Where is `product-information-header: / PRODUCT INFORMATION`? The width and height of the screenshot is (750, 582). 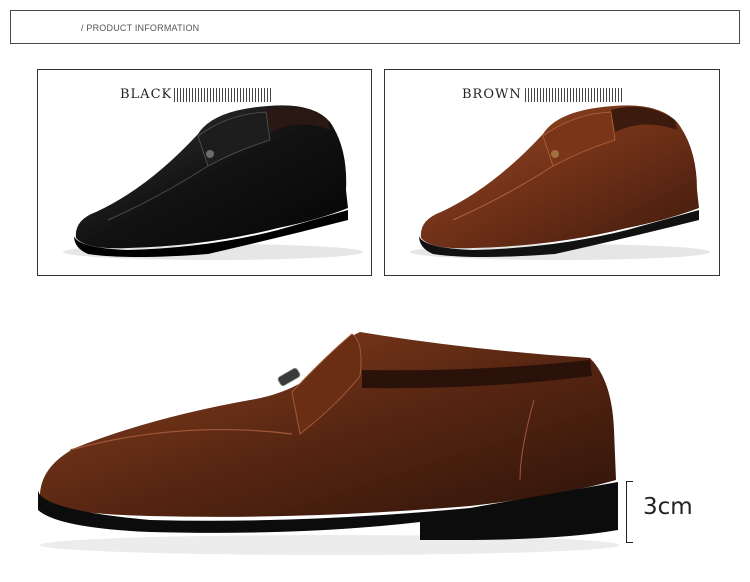 product-information-header: / PRODUCT INFORMATION is located at coordinates (375, 27).